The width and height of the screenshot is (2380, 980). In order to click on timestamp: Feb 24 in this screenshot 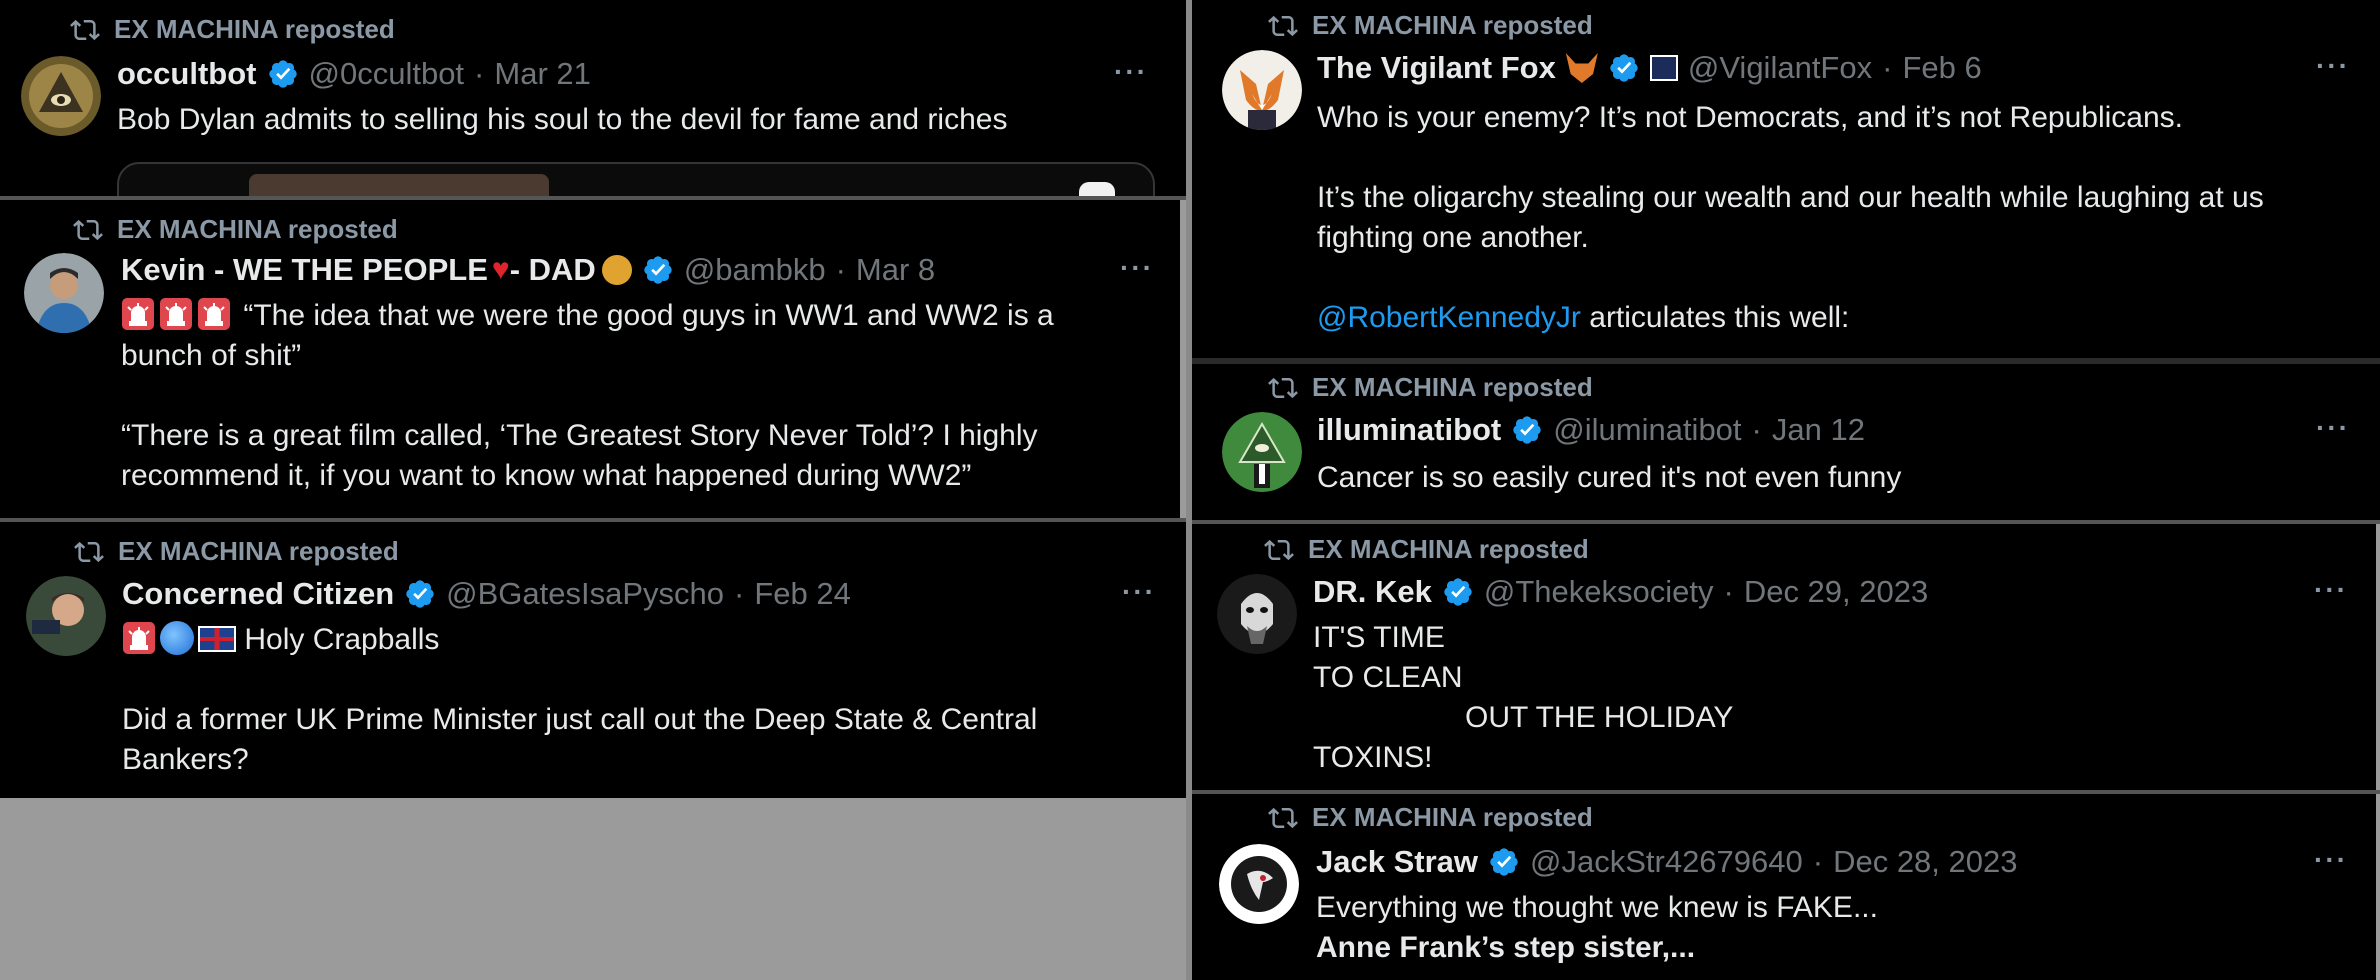, I will do `click(802, 594)`.